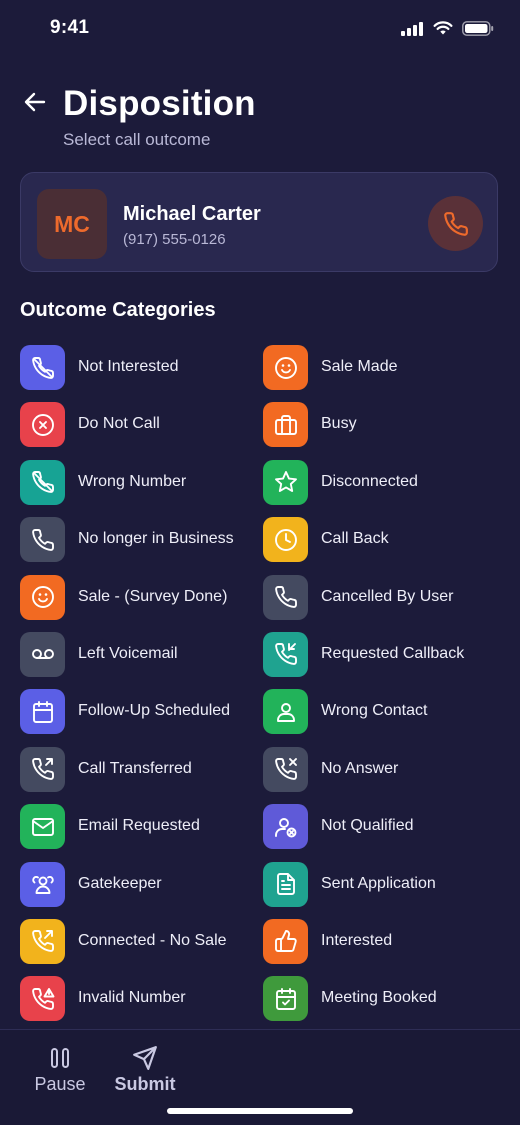  I want to click on outcome-row: No longer in Business Call Back, so click(265, 545).